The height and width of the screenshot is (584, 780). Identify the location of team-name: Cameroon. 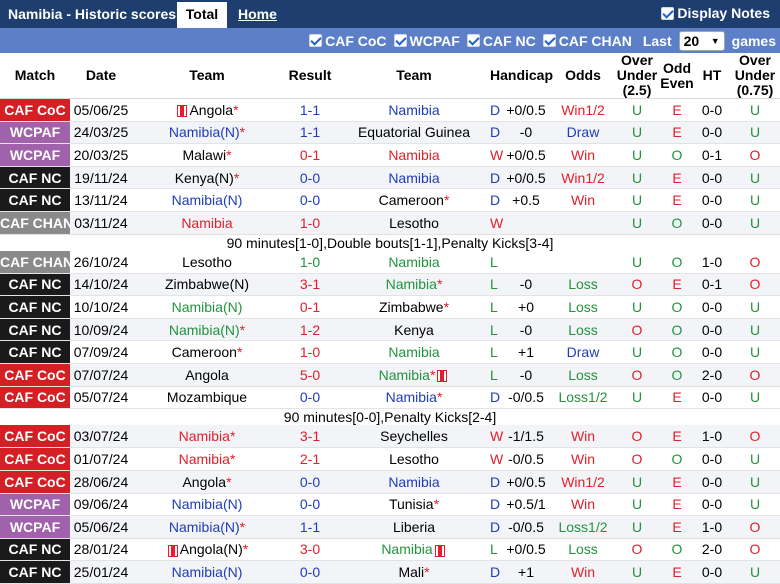
(204, 352).